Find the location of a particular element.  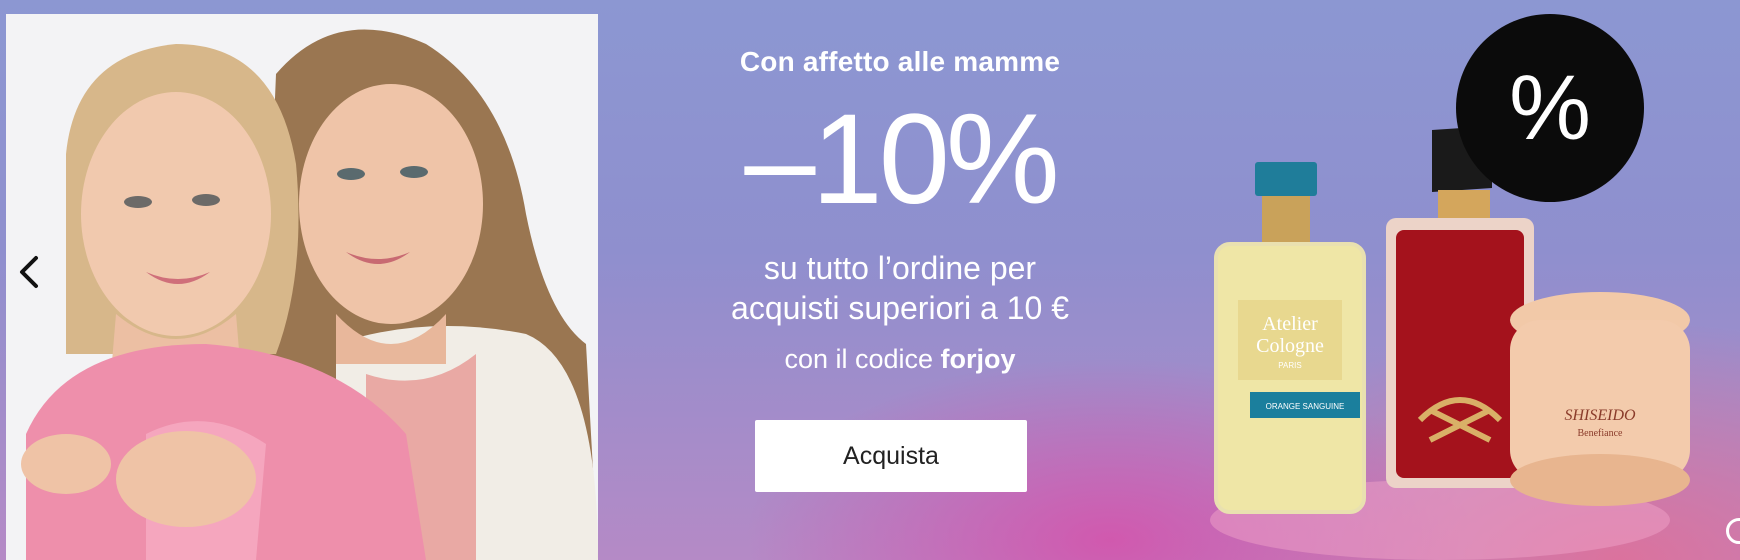

bottle1-name: ORANGE SANGUINE is located at coordinates (1305, 406).